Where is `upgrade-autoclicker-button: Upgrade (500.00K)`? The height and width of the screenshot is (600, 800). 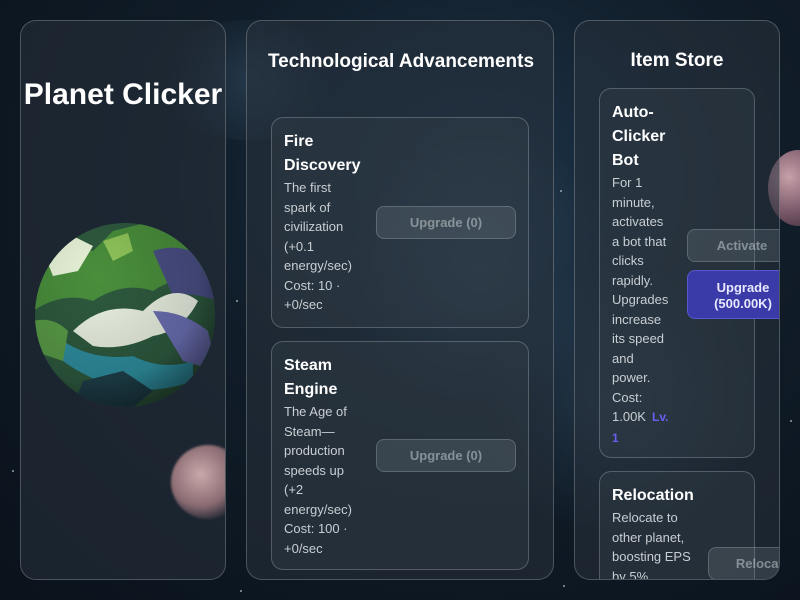 upgrade-autoclicker-button: Upgrade (500.00K) is located at coordinates (733, 294).